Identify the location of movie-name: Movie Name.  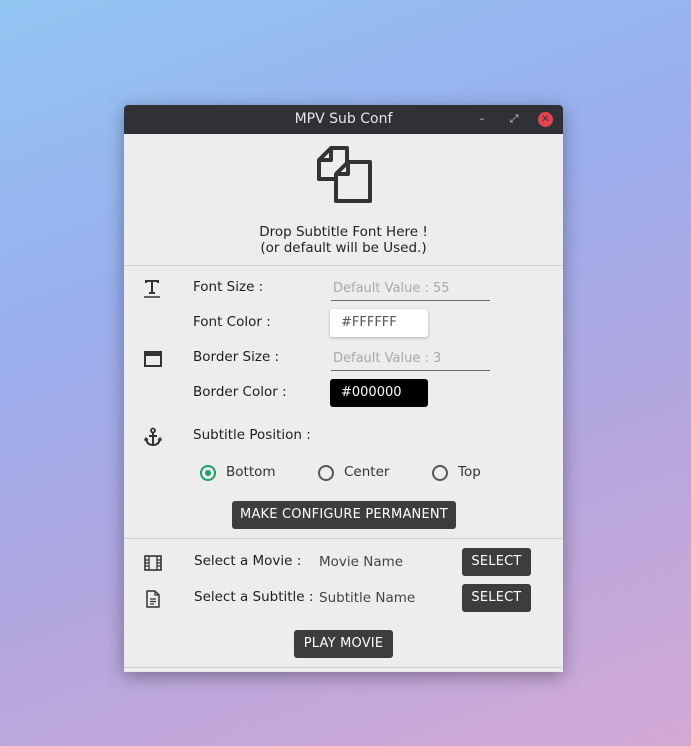
(361, 562).